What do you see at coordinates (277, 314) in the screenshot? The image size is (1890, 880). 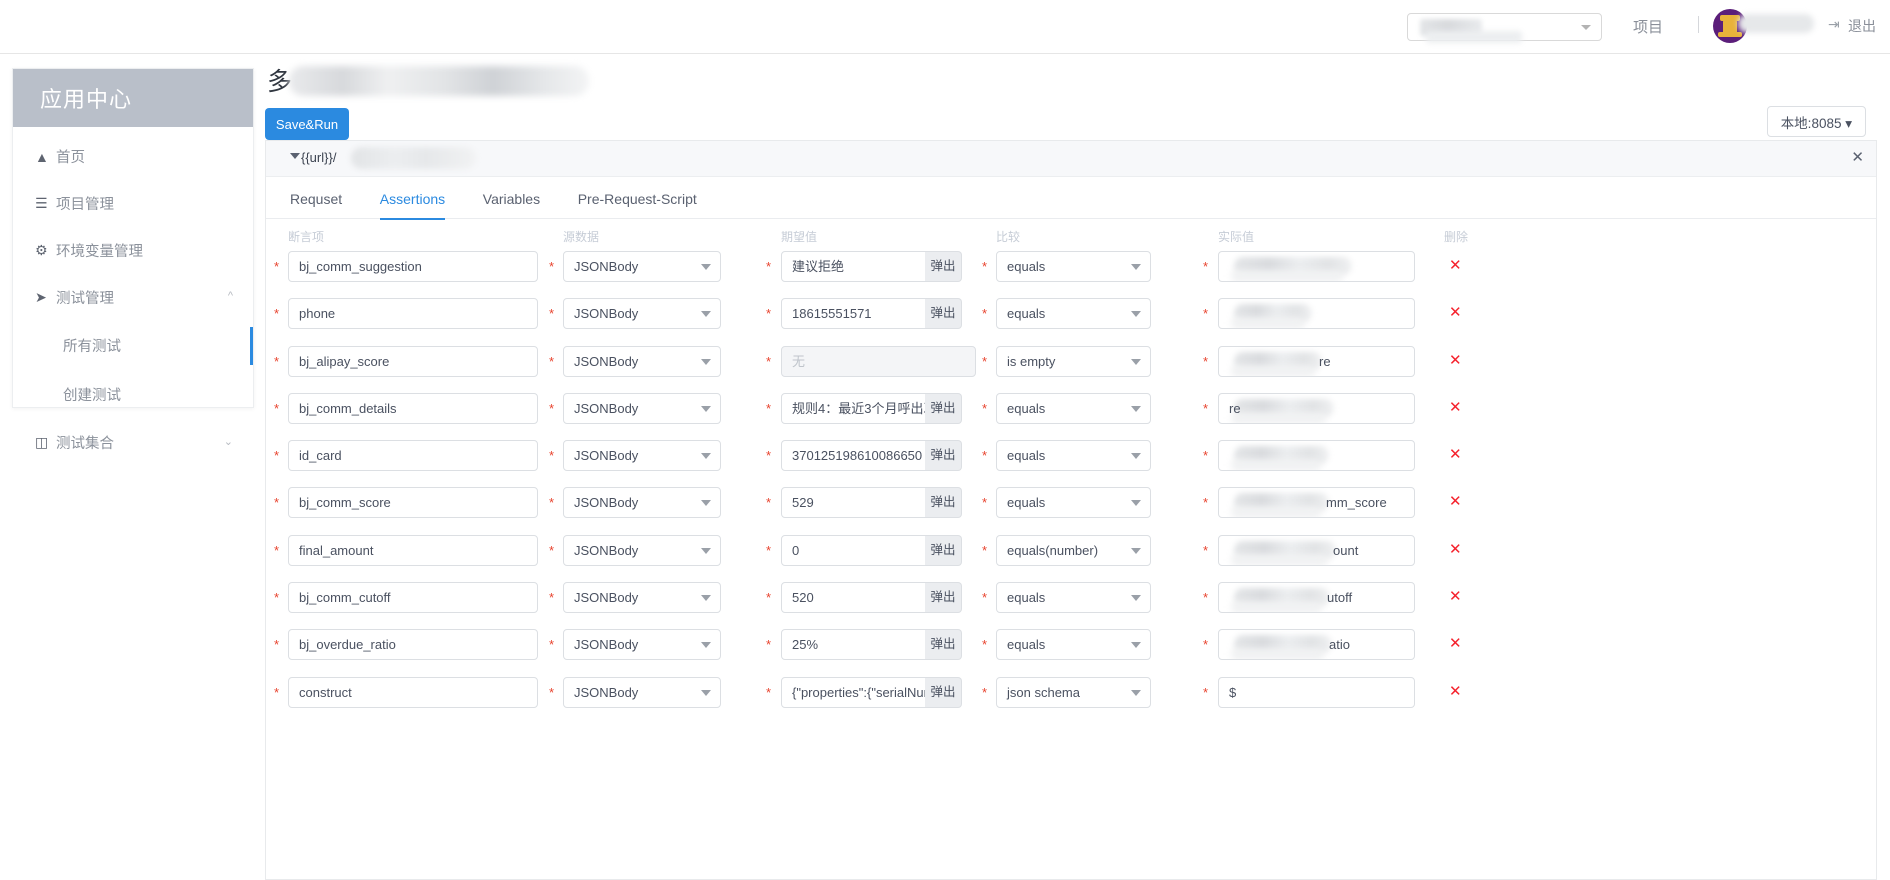 I see `required-marker-assertion: *` at bounding box center [277, 314].